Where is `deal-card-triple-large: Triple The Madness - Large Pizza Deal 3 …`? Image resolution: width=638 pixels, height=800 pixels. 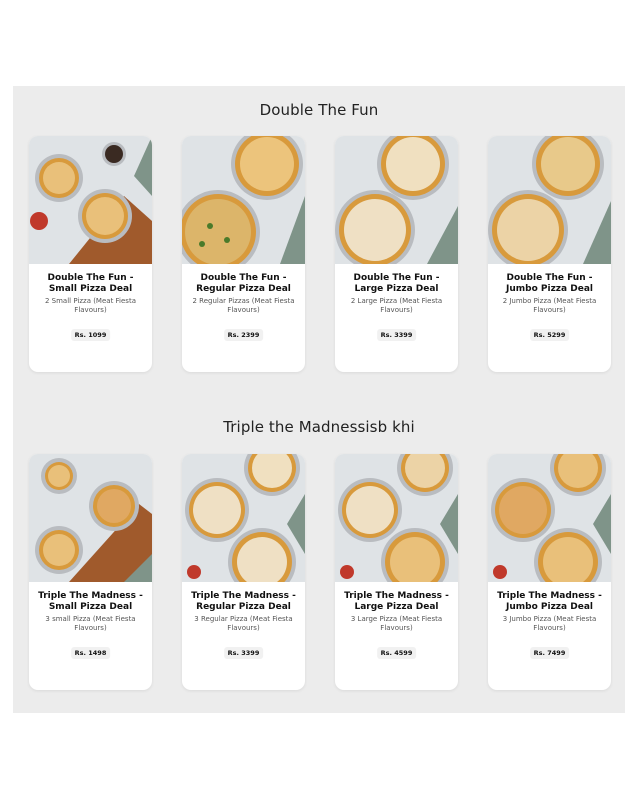 deal-card-triple-large: Triple The Madness - Large Pizza Deal 3 … is located at coordinates (396, 572).